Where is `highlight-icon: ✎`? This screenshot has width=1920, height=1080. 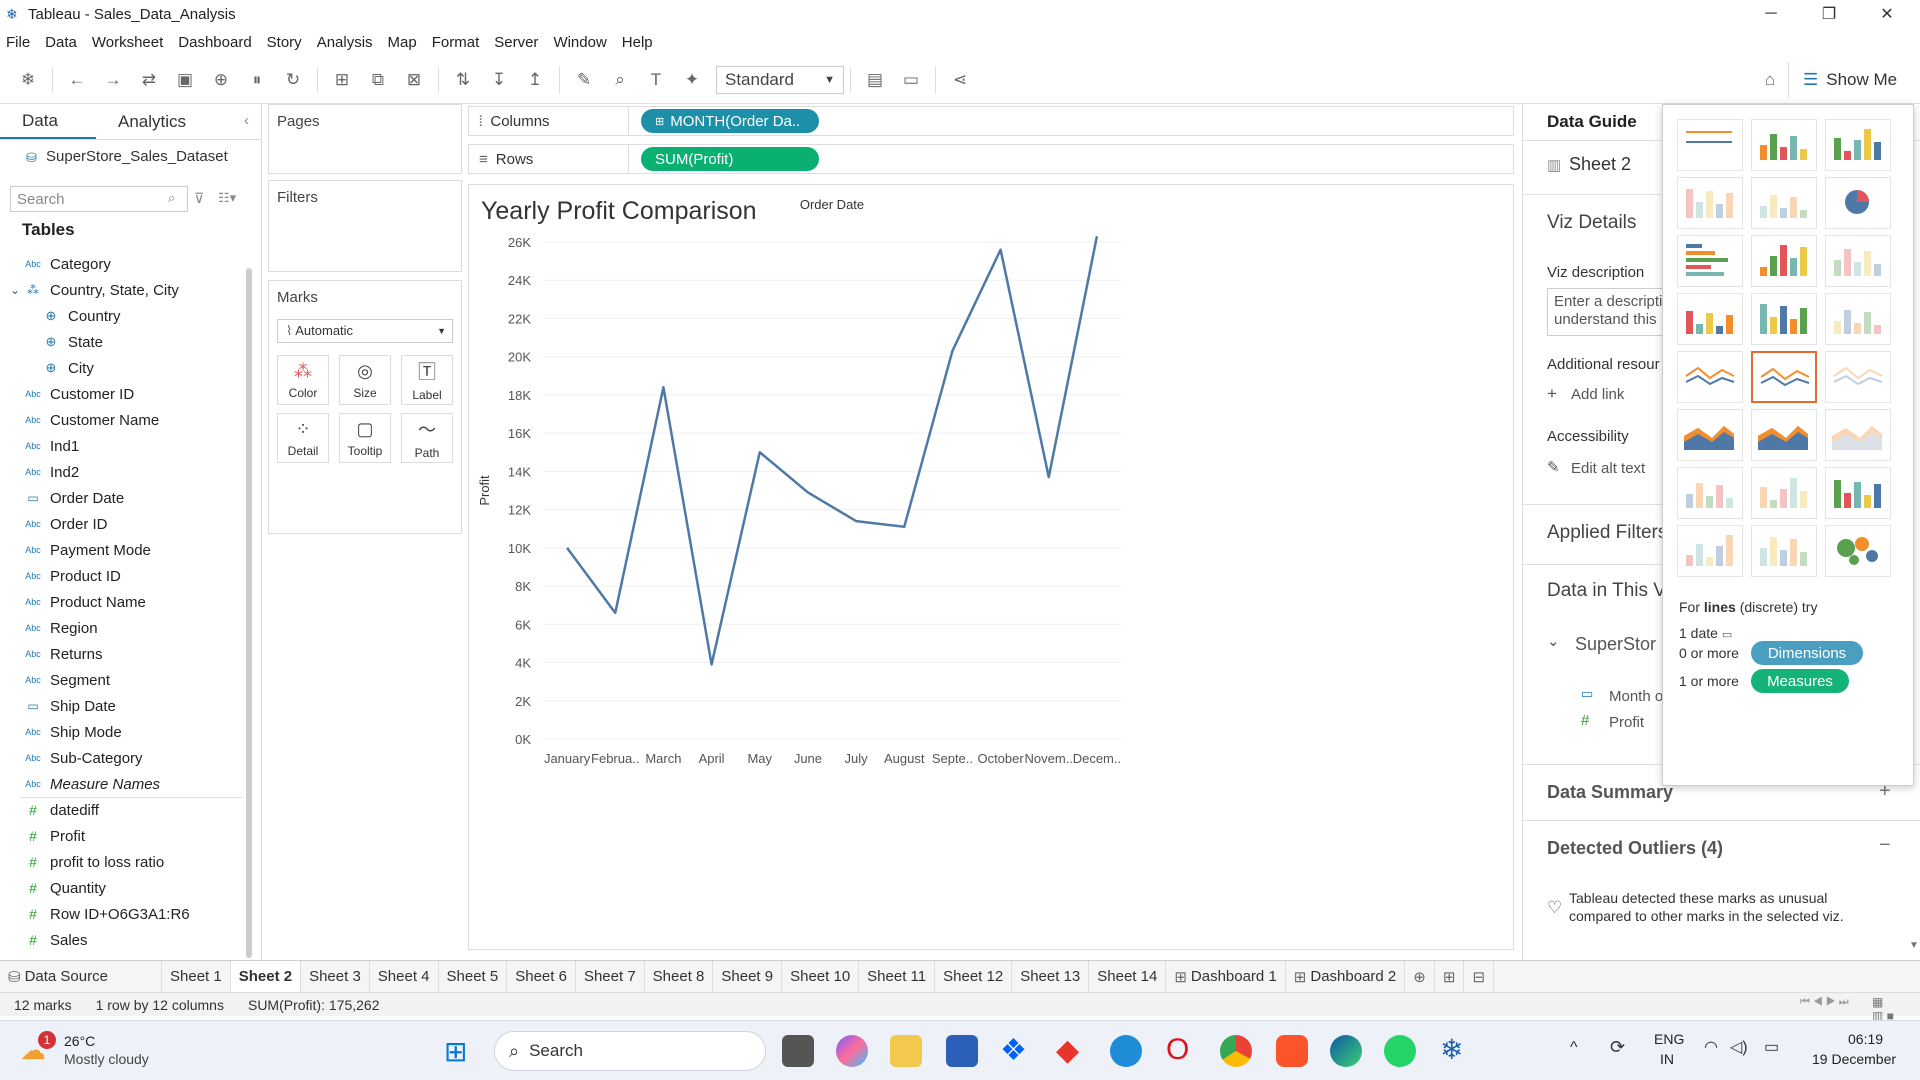
highlight-icon: ✎ is located at coordinates (584, 80).